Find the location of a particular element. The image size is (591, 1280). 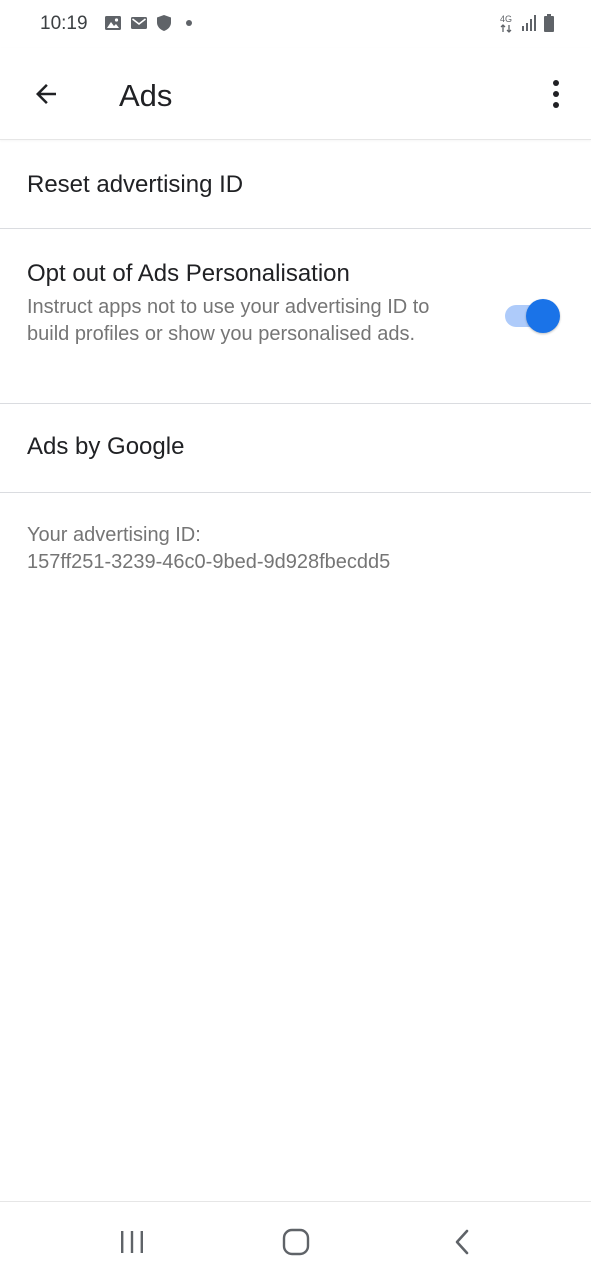

system-navigation-bar is located at coordinates (295, 1240).